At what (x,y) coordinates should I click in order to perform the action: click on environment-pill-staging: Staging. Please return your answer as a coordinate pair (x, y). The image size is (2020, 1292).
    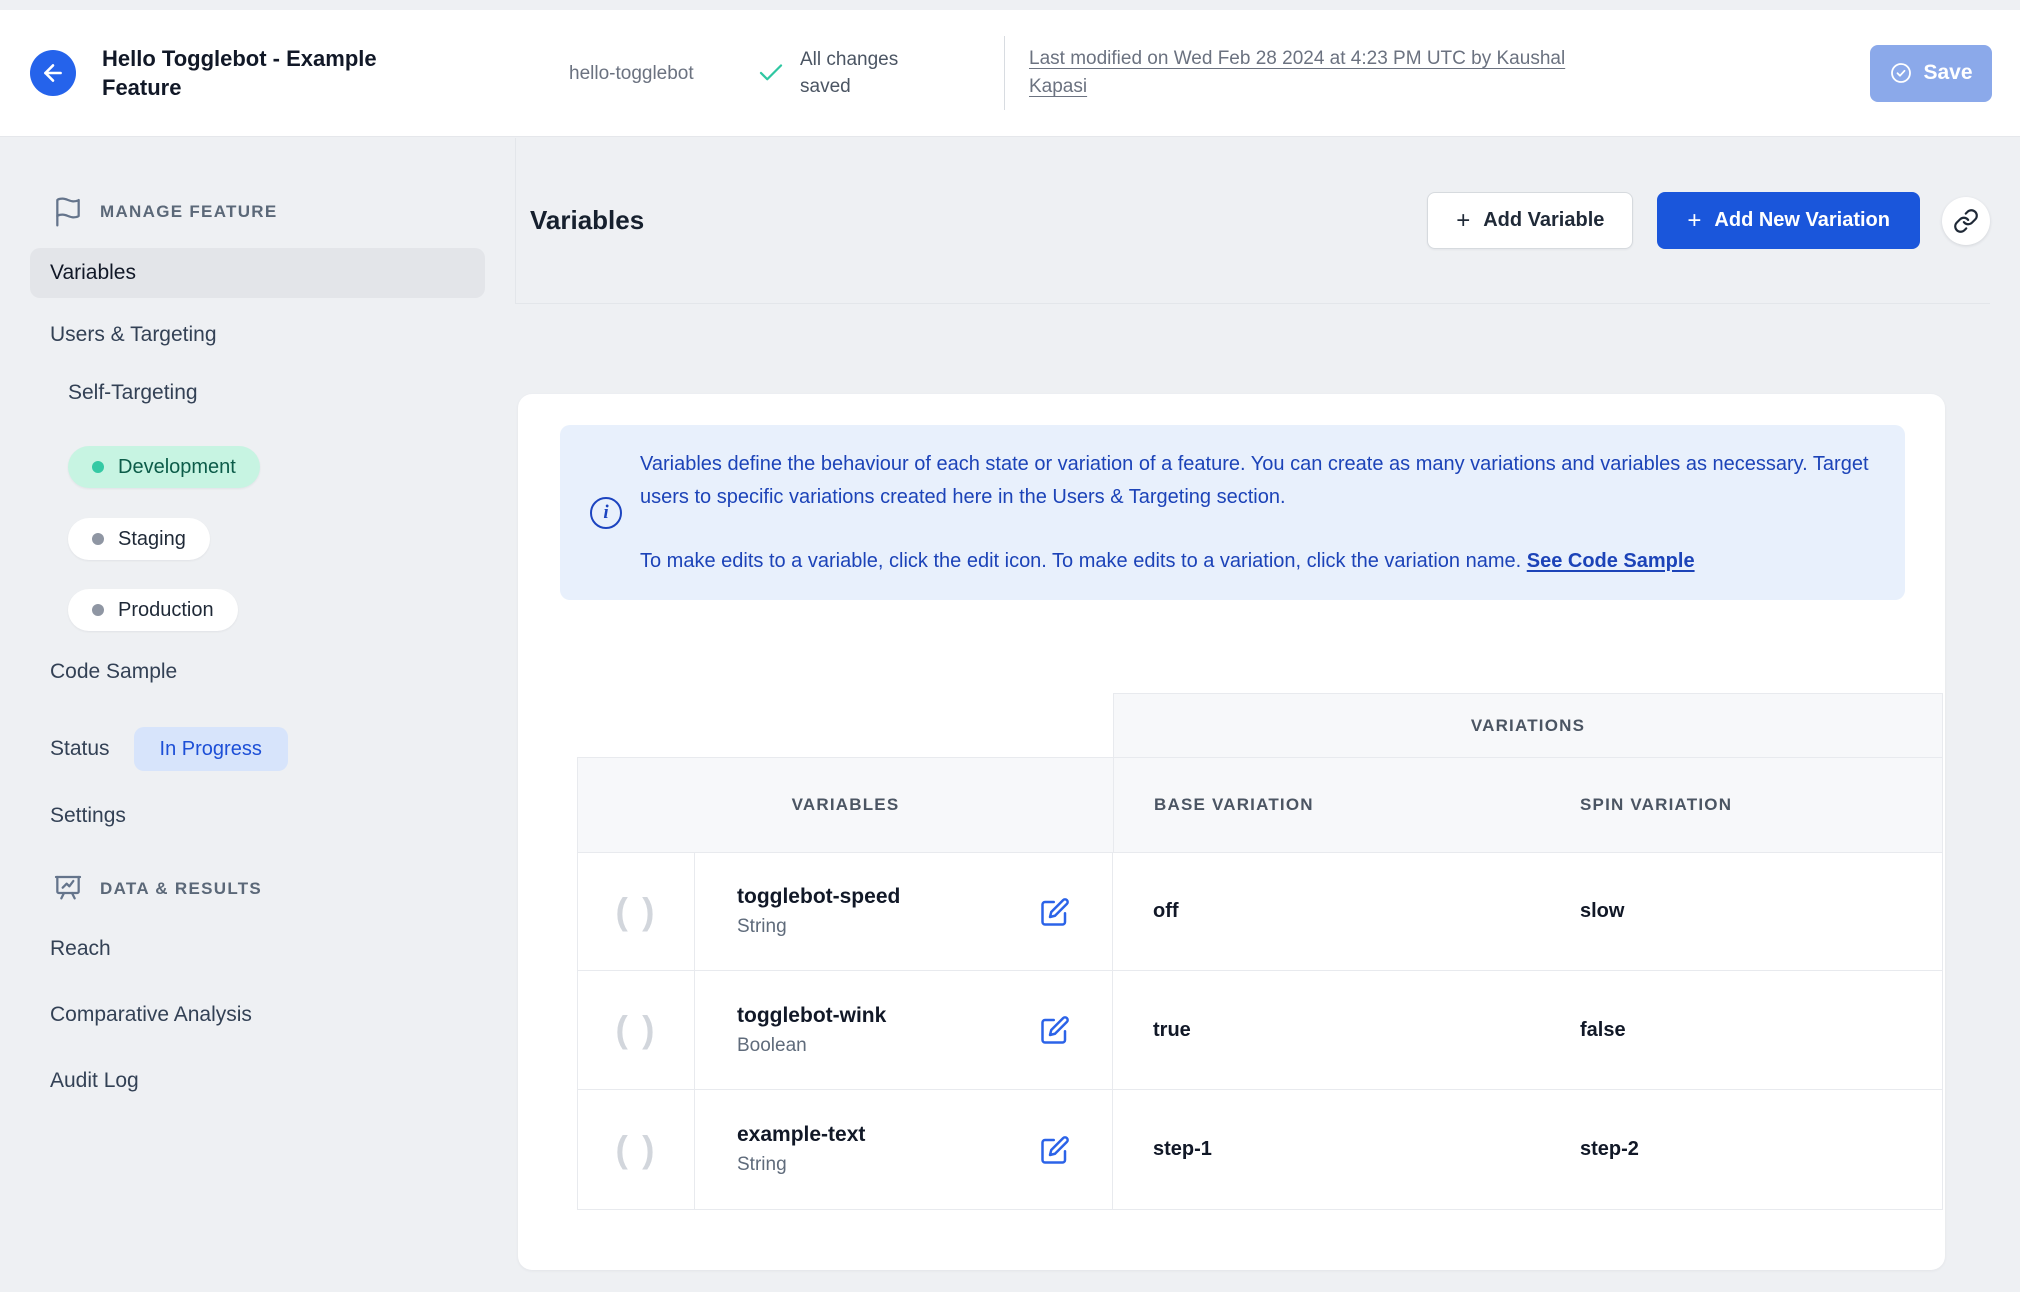
    Looking at the image, I should click on (139, 539).